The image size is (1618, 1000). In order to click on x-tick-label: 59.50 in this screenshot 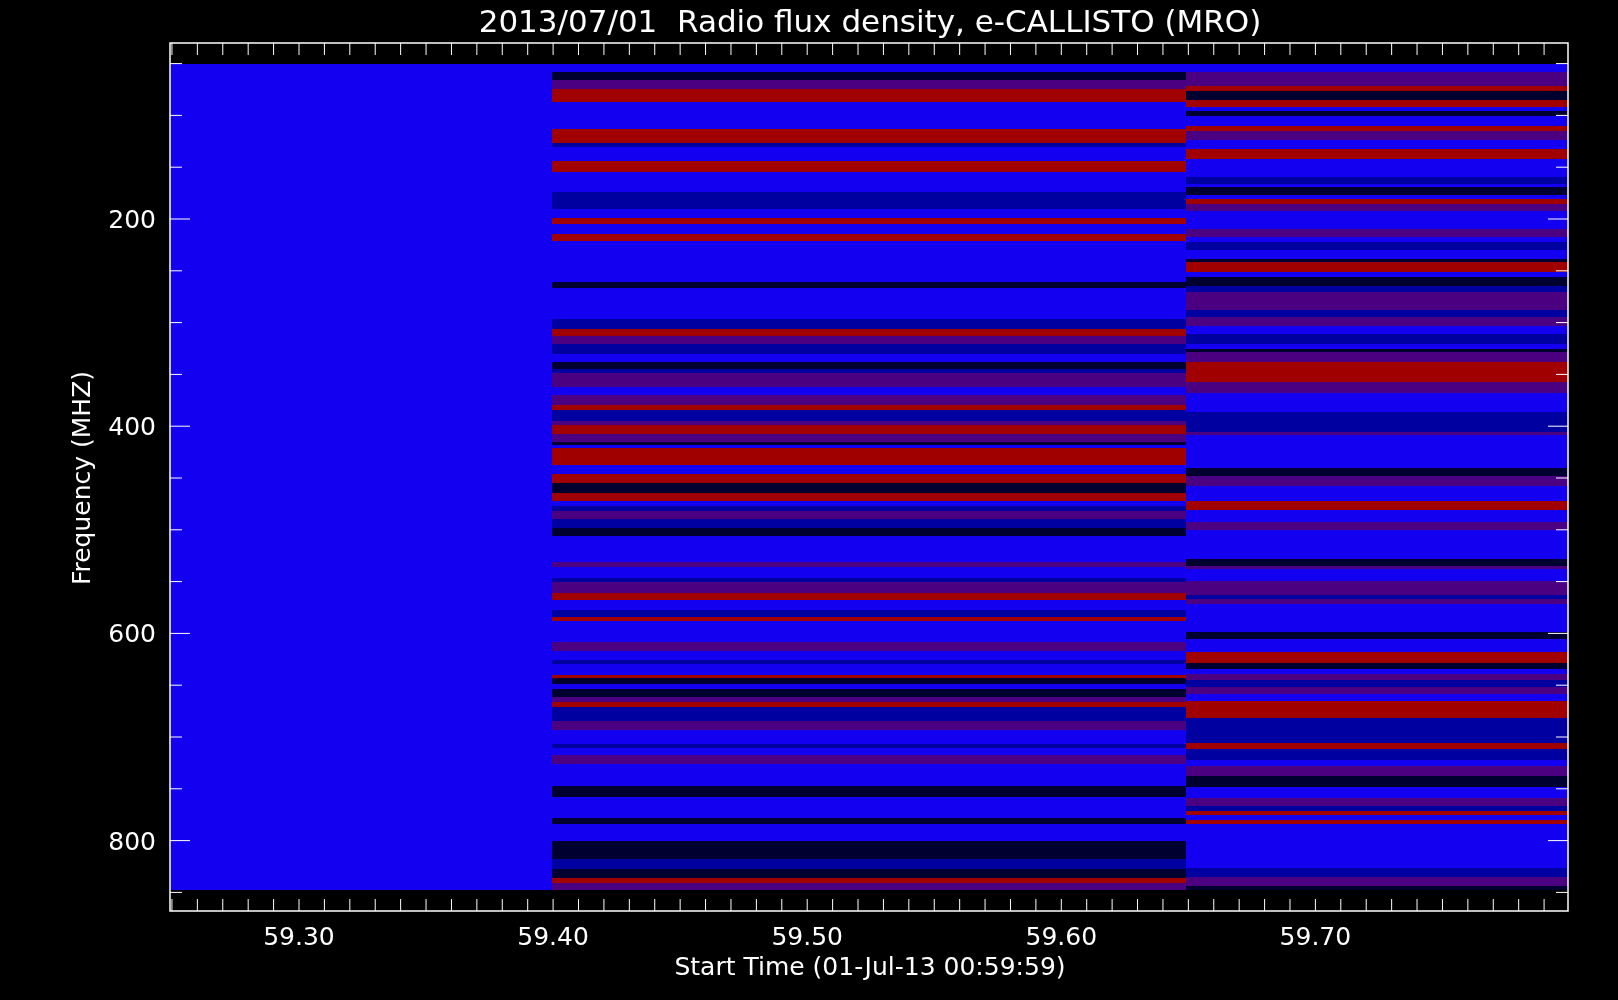, I will do `click(807, 936)`.